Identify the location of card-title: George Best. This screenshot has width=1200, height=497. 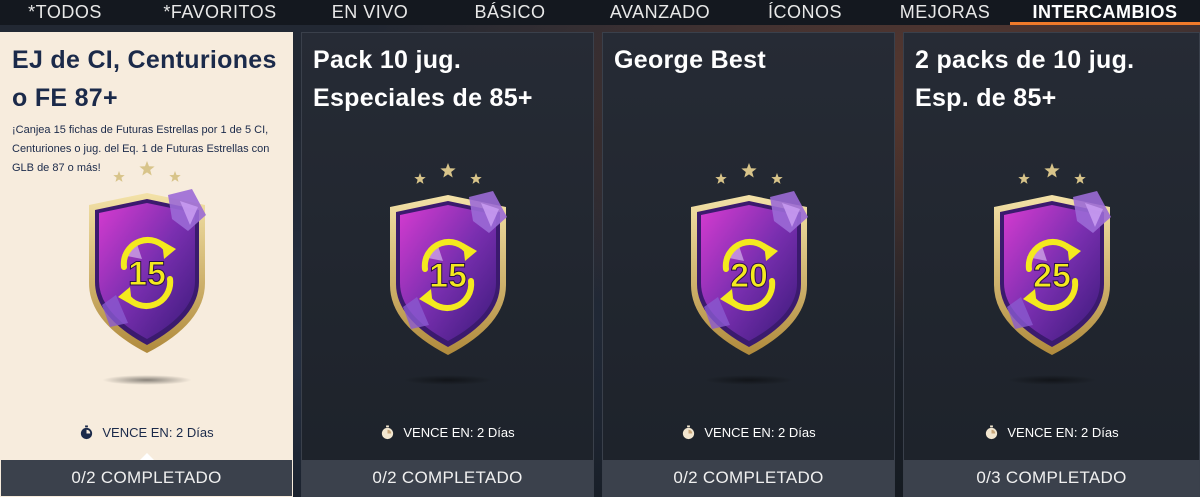
(690, 60).